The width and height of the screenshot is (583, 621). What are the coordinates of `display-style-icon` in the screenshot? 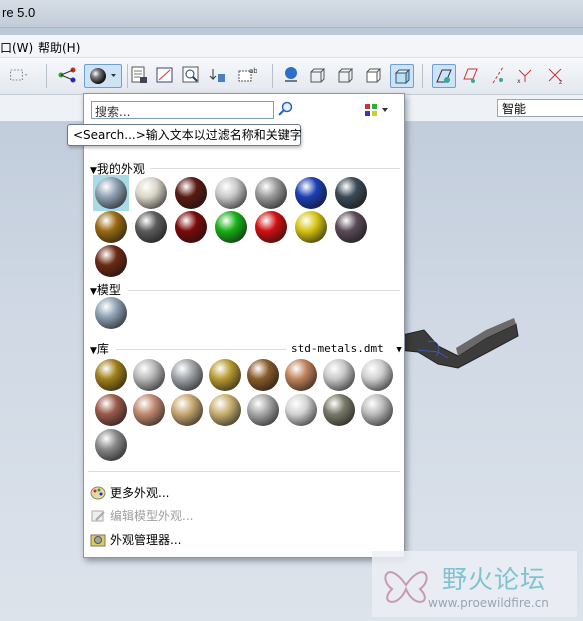 It's located at (291, 75).